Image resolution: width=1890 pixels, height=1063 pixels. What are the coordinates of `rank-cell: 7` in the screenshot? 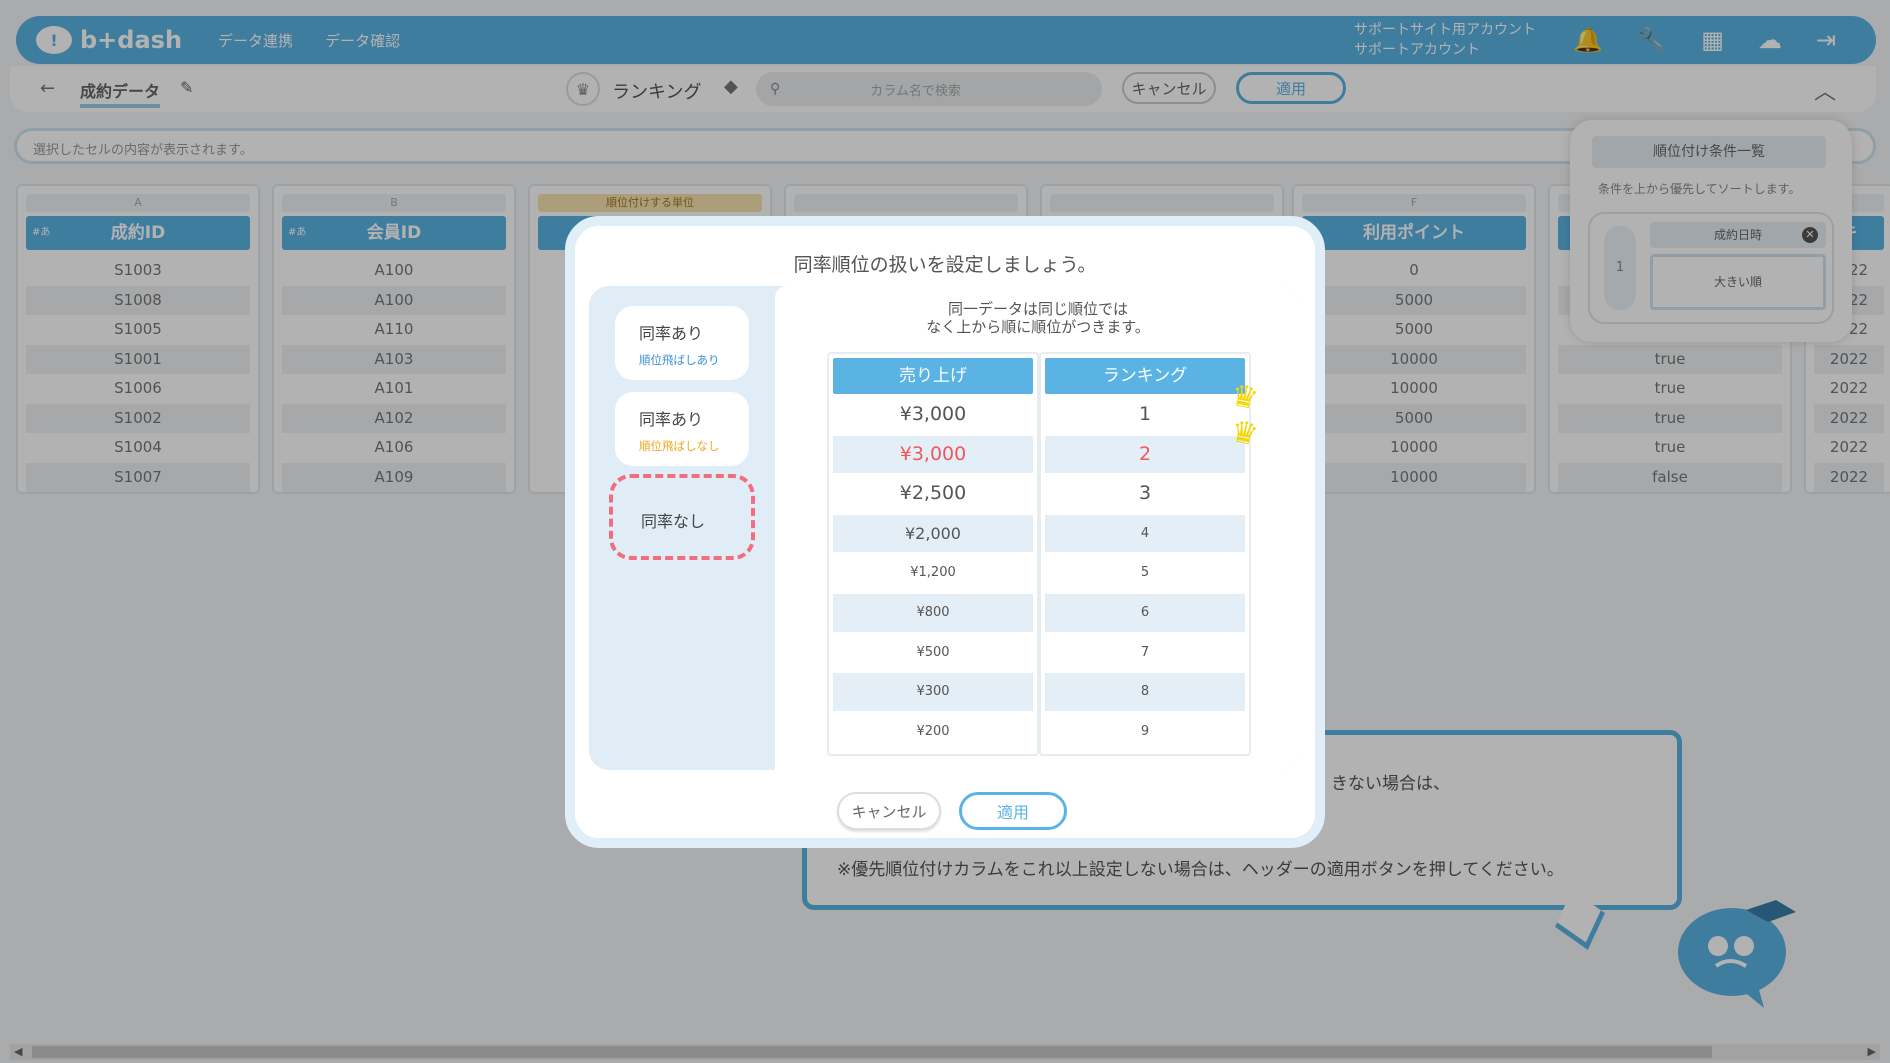 It's located at (1145, 652).